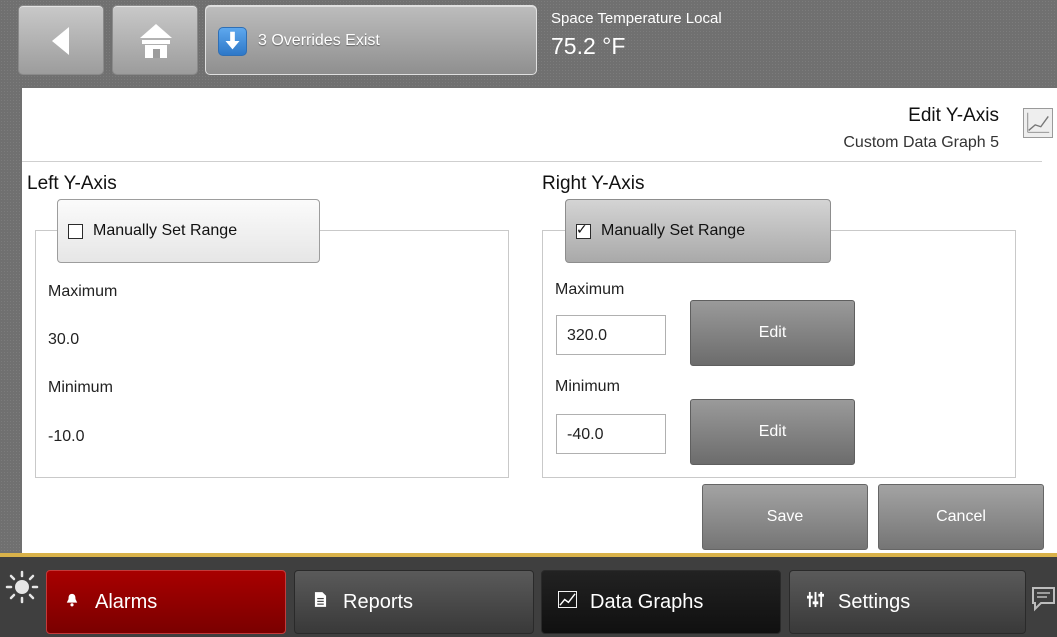  Describe the element at coordinates (1038, 123) in the screenshot. I see `line-graph-icon` at that location.